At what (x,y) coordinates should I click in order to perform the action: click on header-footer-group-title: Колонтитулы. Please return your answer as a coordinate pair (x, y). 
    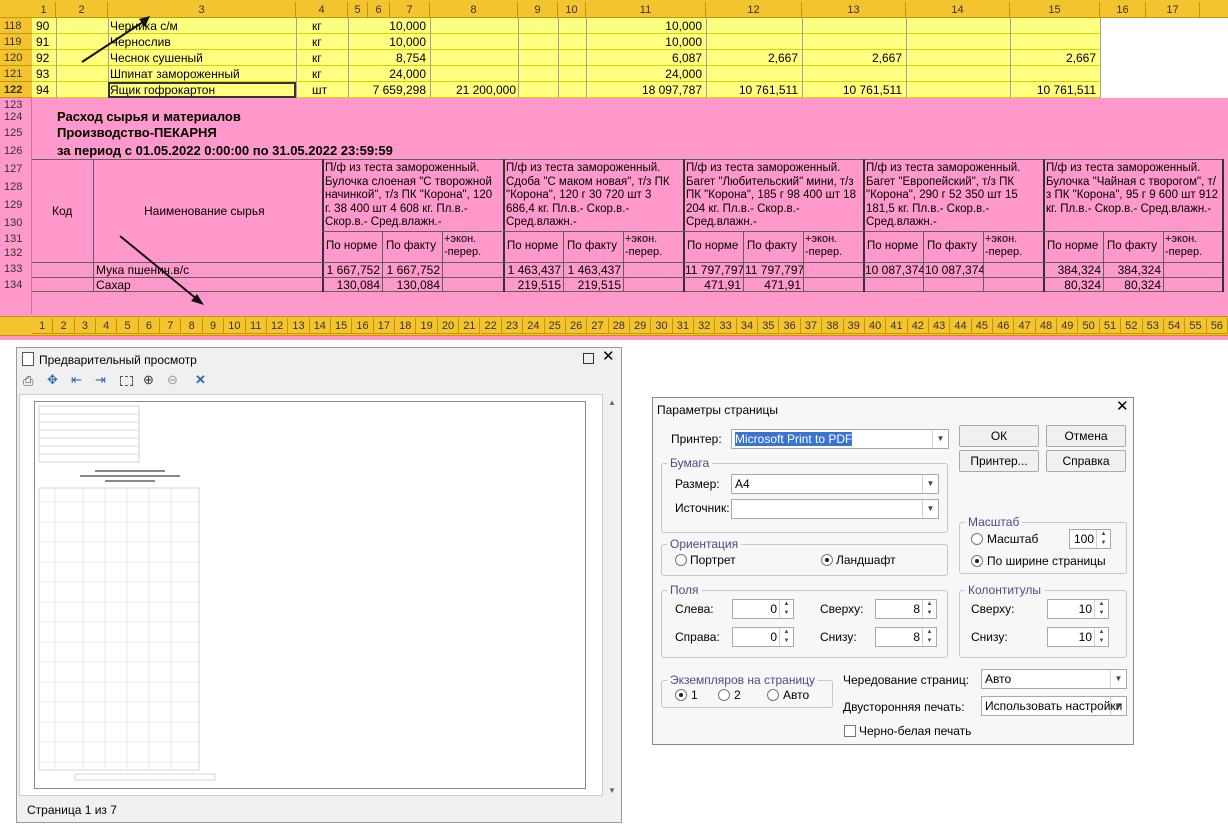
    Looking at the image, I should click on (1005, 590).